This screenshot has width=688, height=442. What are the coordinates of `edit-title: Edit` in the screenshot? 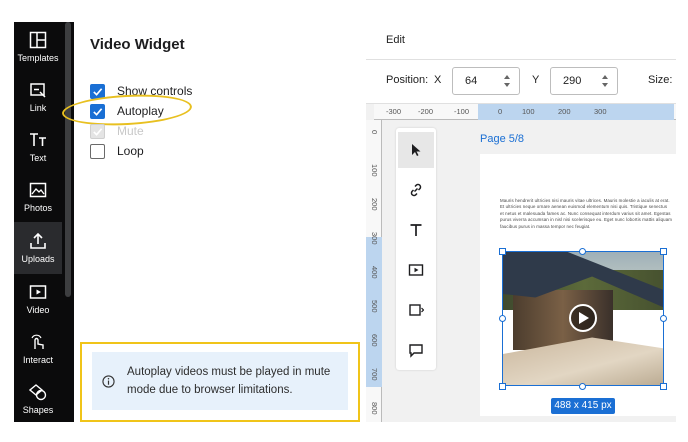 It's located at (395, 40).